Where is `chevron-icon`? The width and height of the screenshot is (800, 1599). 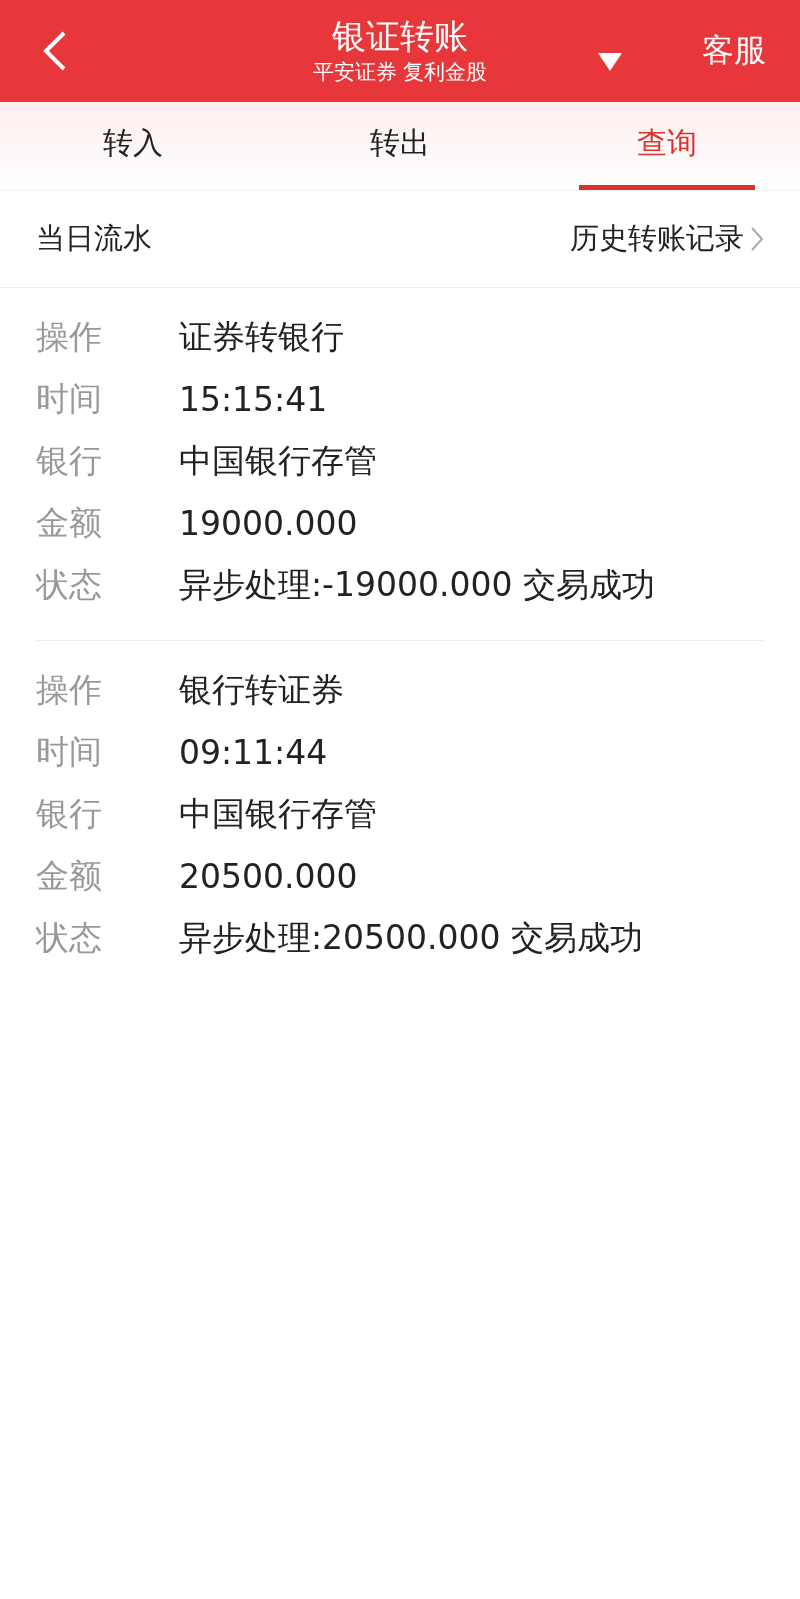
chevron-icon is located at coordinates (757, 239).